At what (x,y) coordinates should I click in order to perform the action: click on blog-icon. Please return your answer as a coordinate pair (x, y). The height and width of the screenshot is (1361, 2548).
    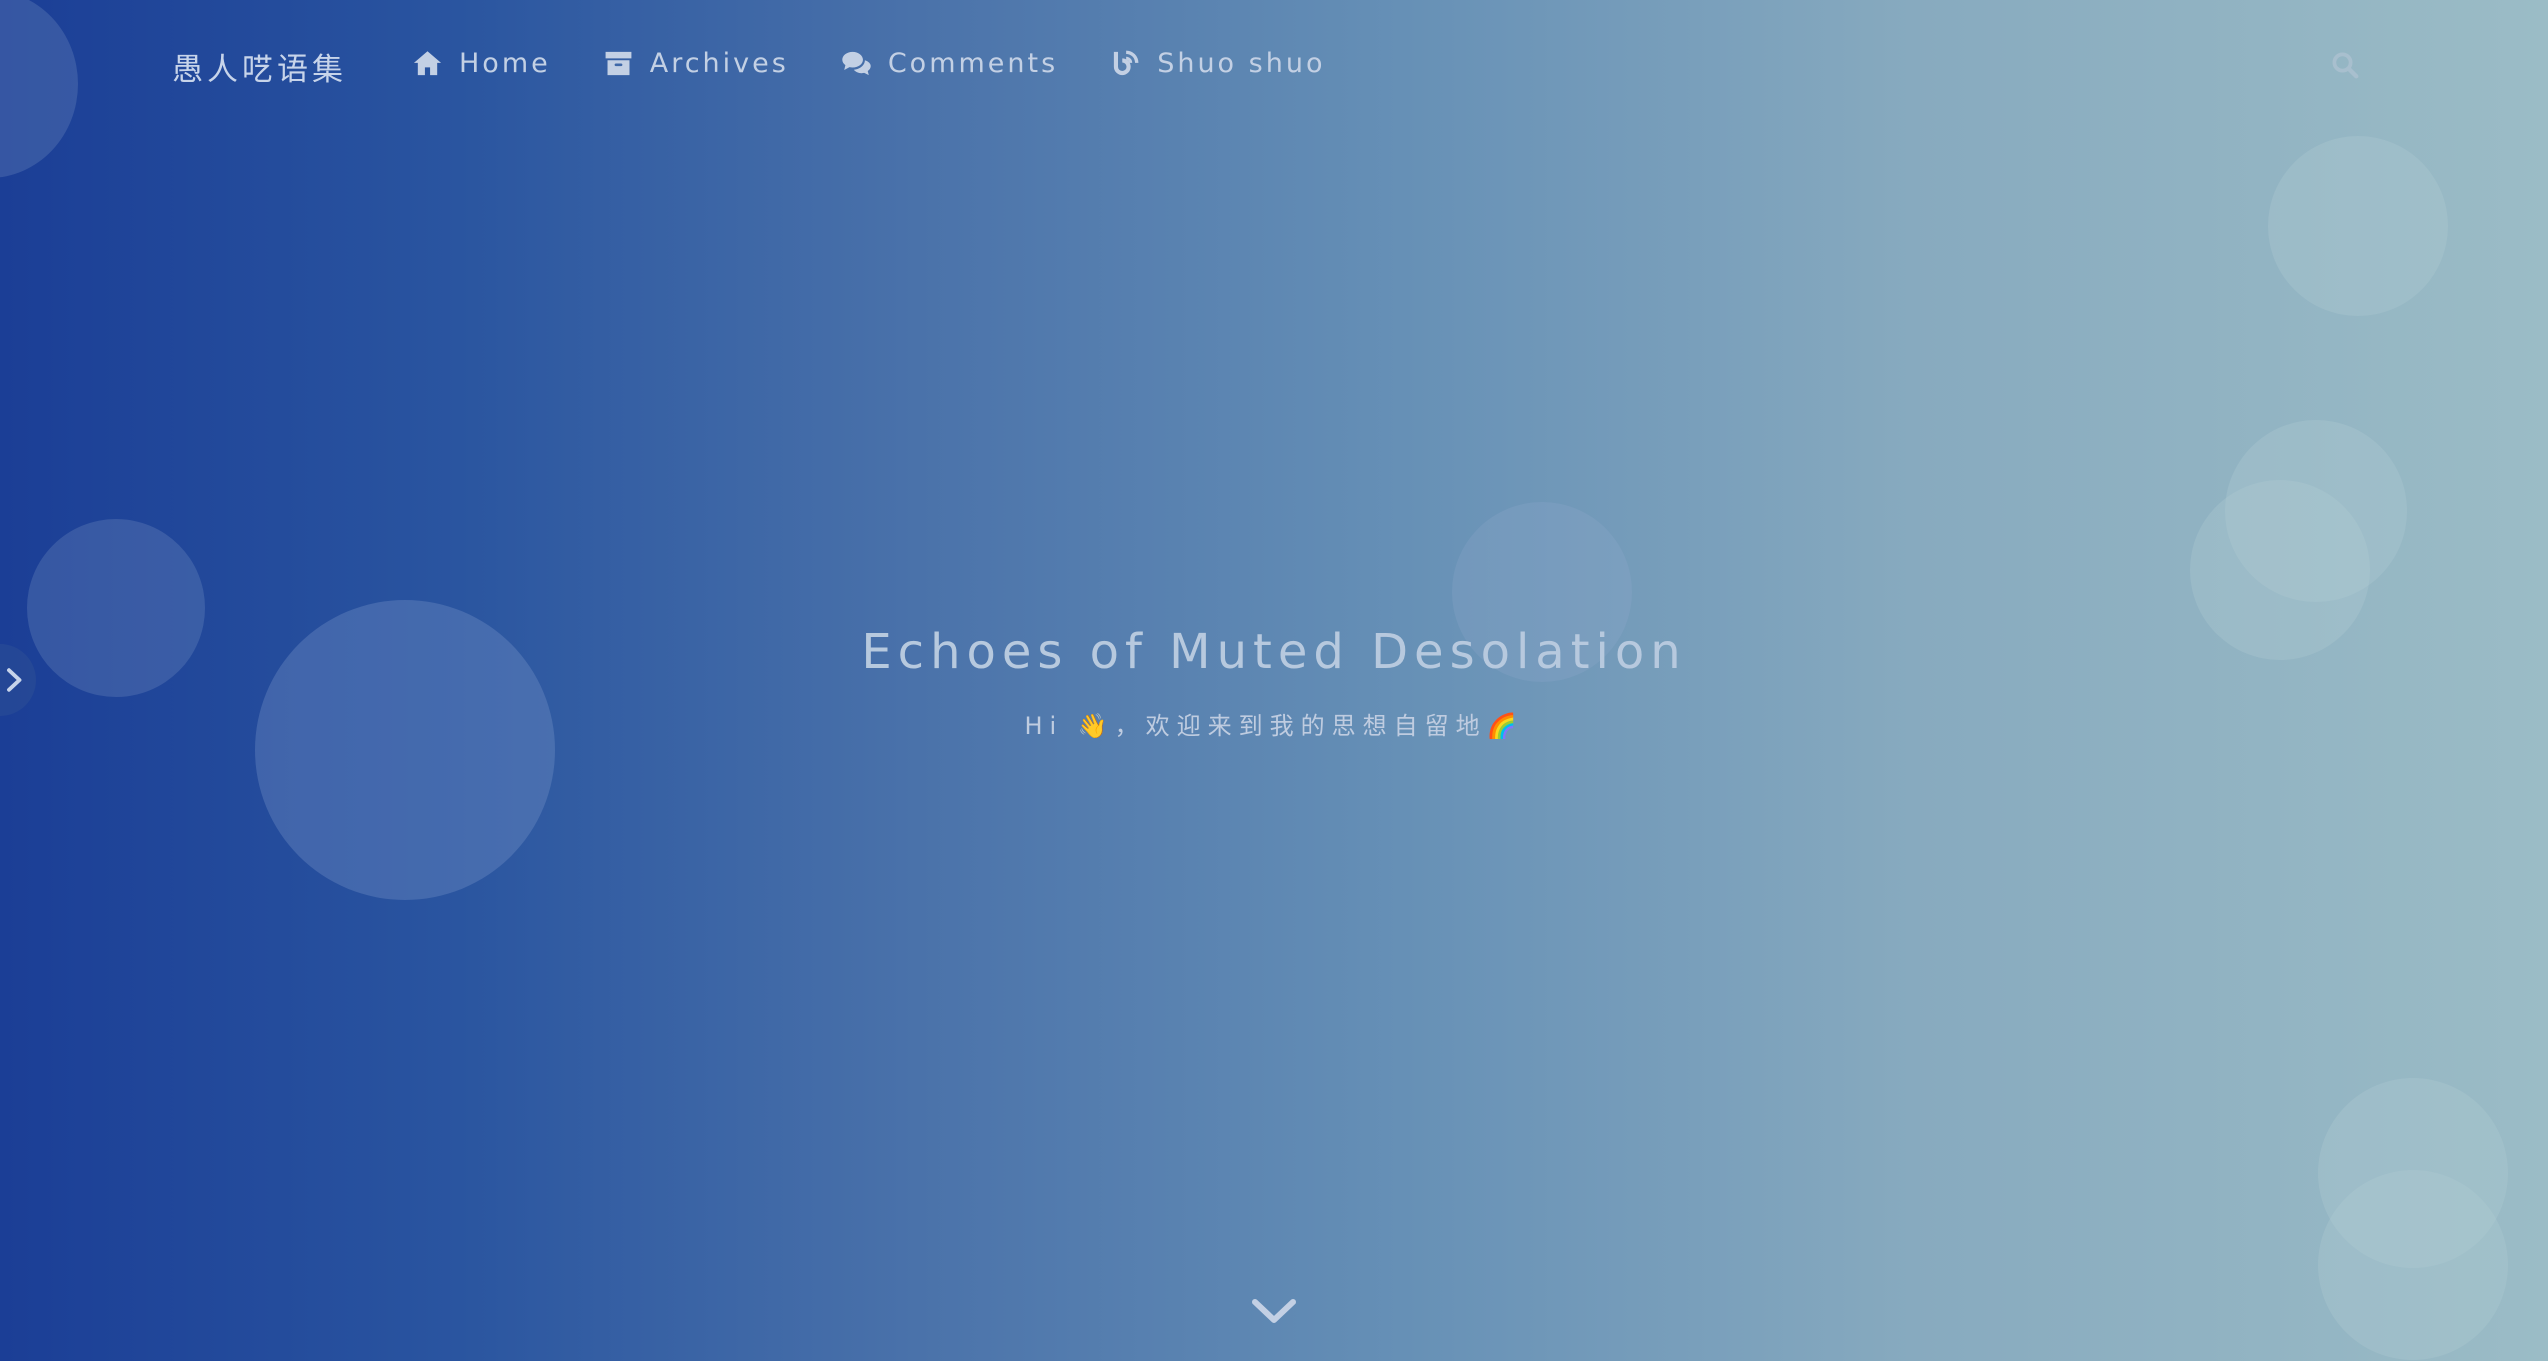
    Looking at the image, I should click on (1126, 63).